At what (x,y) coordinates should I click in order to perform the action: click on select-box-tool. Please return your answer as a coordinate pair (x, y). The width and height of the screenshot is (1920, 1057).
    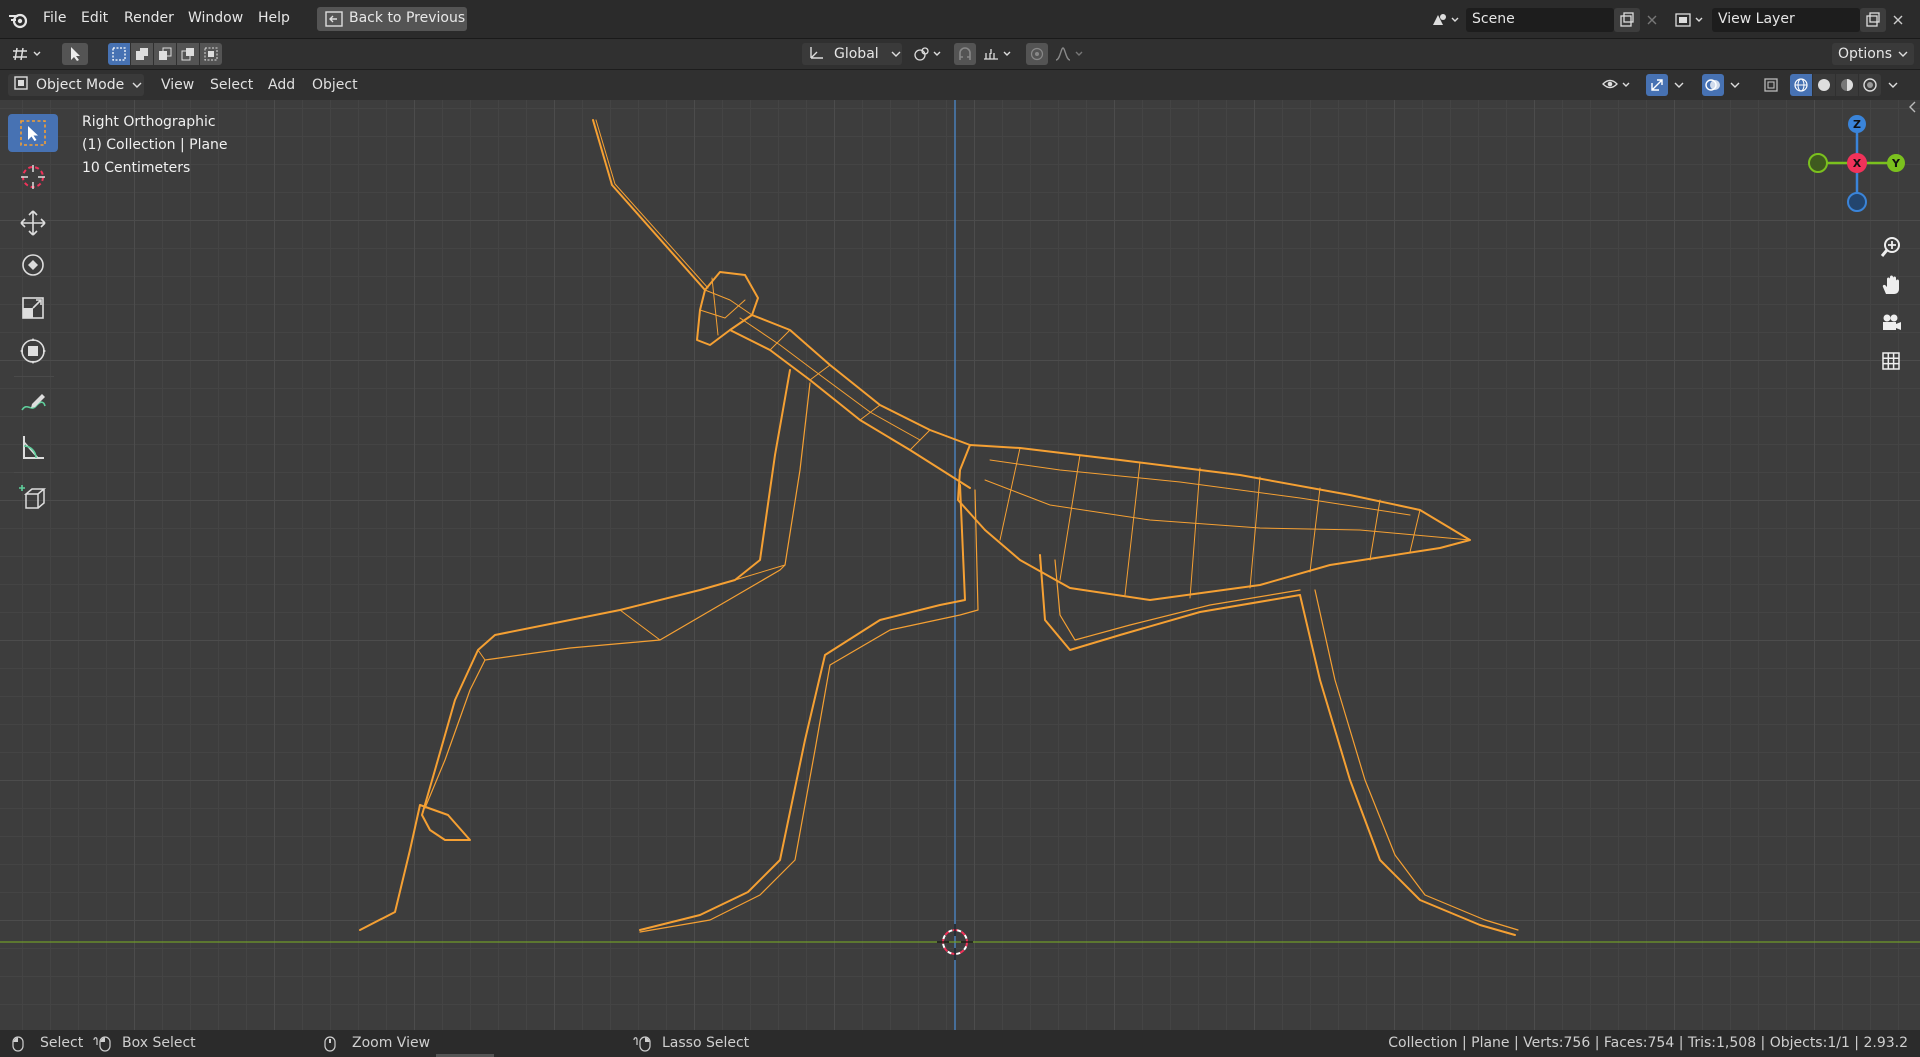
    Looking at the image, I should click on (33, 133).